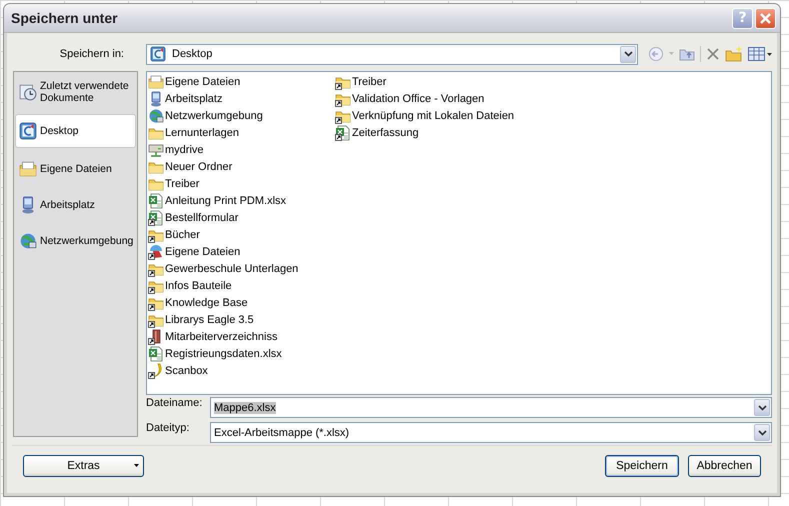  I want to click on file-item: Registrieungsdaten.xlsx, so click(241, 353).